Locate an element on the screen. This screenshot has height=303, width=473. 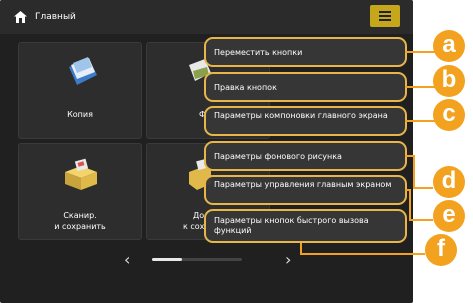
next-page-button: › is located at coordinates (288, 260).